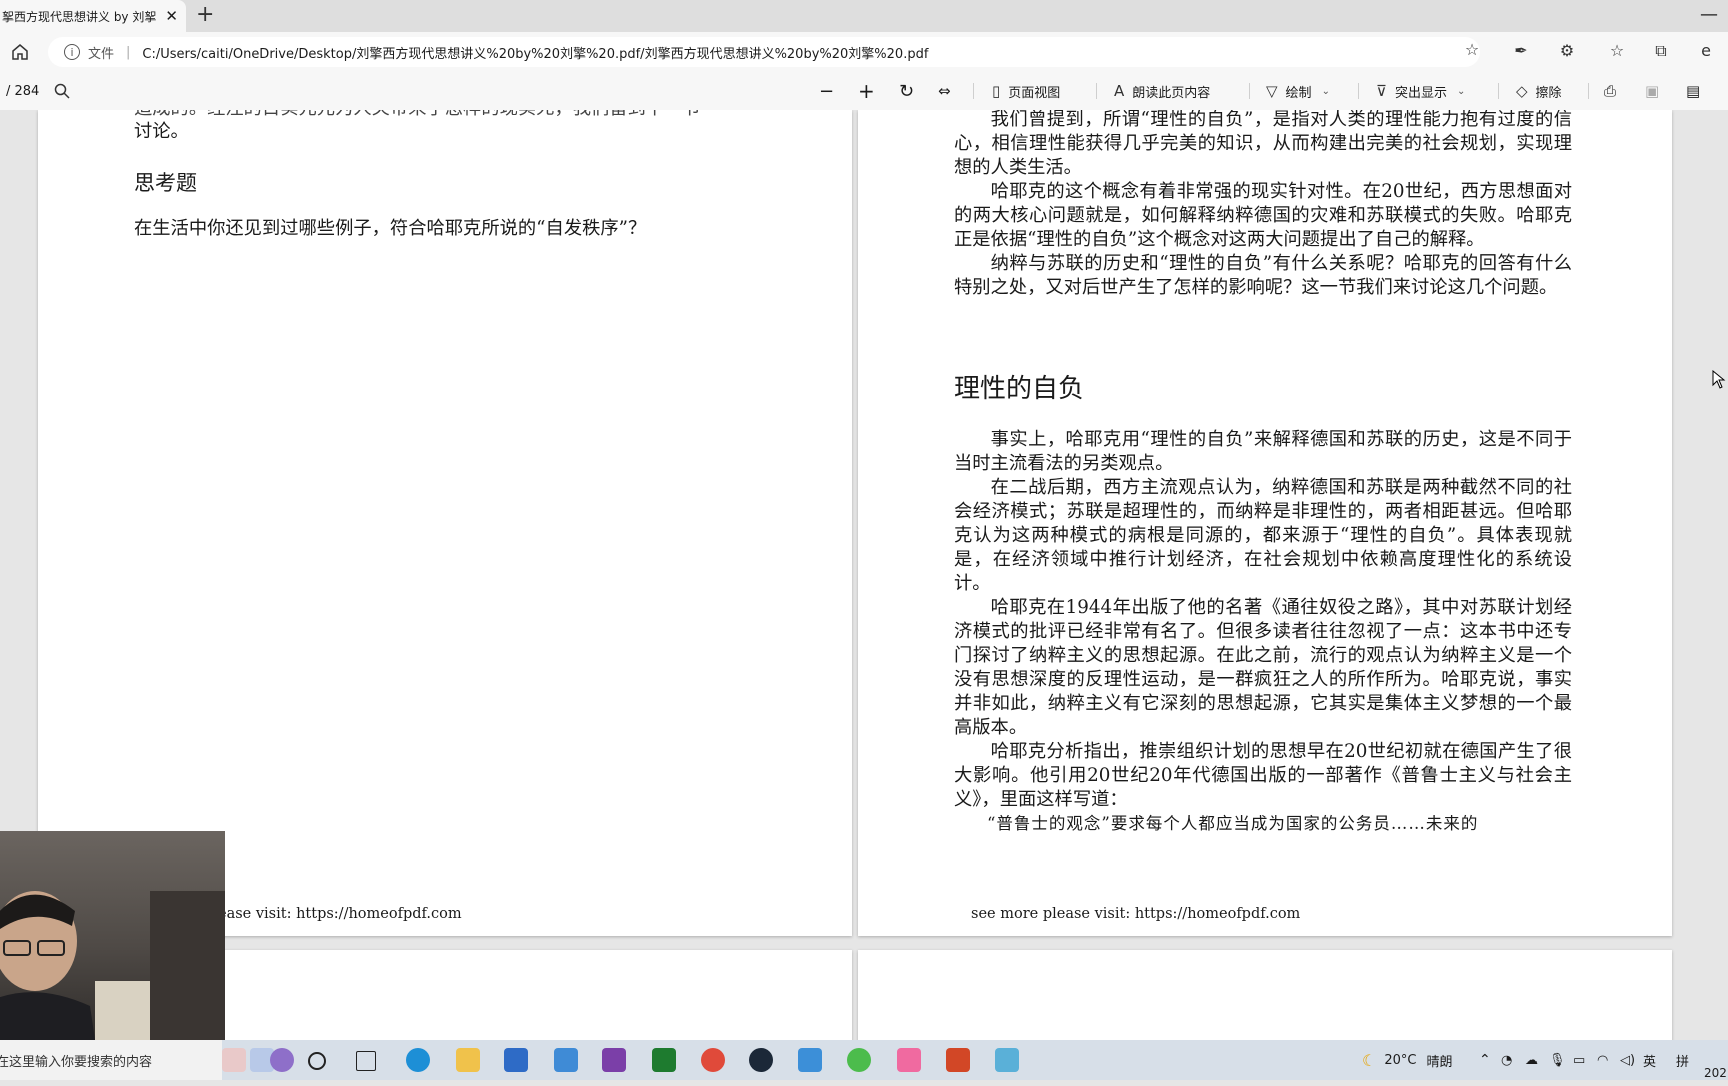 This screenshot has height=1086, width=1728. I want to click on fit-width-icon: ⇔, so click(944, 91).